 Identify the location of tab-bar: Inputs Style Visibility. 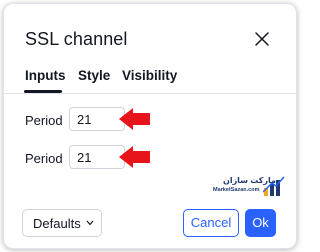
(150, 78).